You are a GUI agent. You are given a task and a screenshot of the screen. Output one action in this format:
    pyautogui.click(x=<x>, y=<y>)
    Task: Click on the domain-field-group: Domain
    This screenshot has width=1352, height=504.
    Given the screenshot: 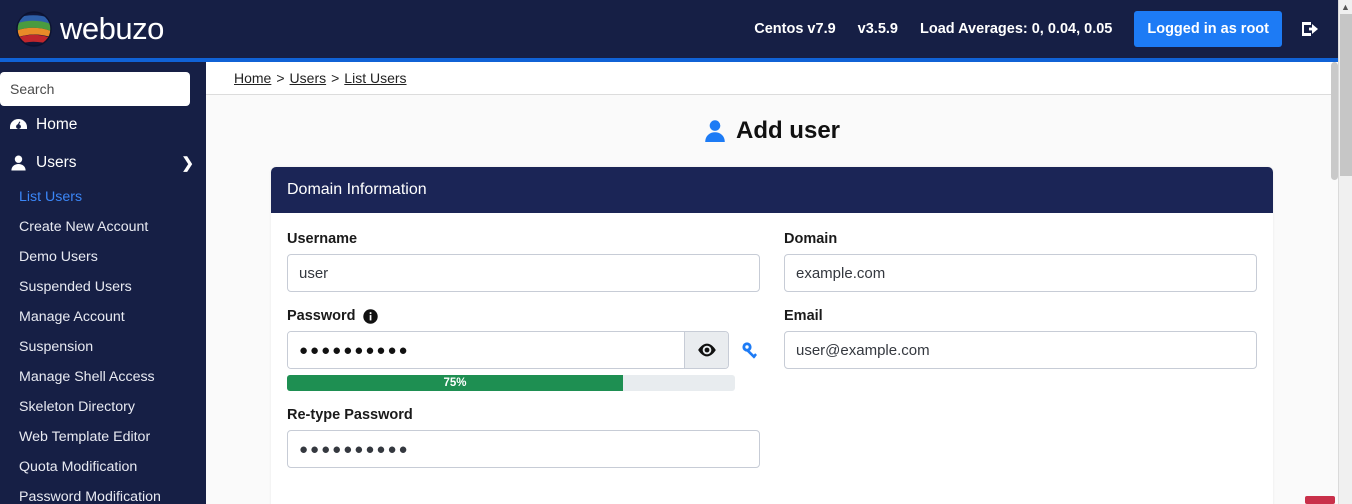 What is the action you would take?
    pyautogui.click(x=1014, y=269)
    